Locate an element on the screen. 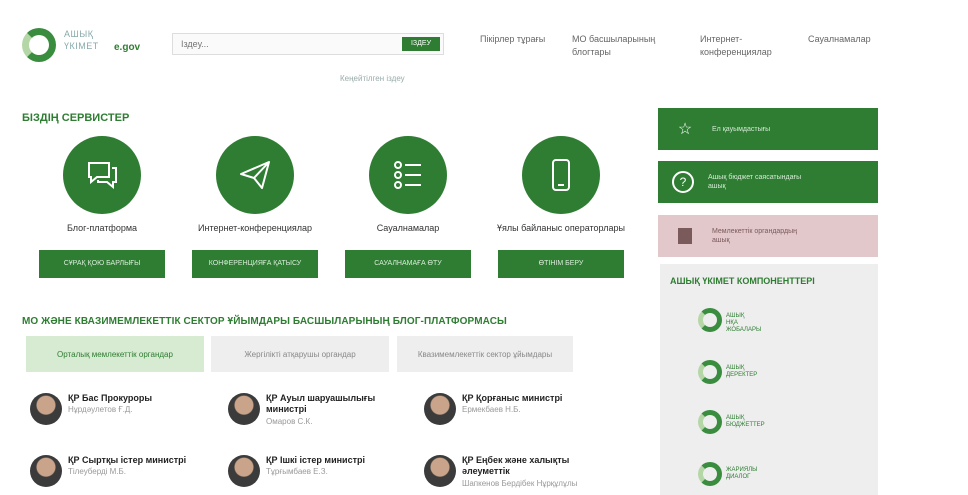 This screenshot has width=968, height=495. search-button: ІЗДЕУ is located at coordinates (421, 44).